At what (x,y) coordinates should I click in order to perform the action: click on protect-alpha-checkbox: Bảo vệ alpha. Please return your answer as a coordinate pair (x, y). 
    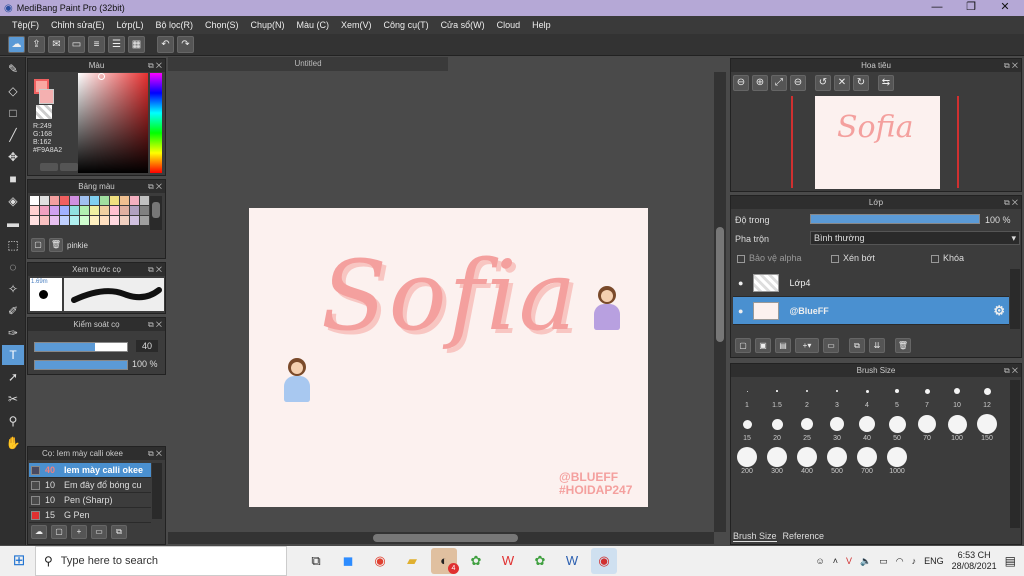
    Looking at the image, I should click on (769, 258).